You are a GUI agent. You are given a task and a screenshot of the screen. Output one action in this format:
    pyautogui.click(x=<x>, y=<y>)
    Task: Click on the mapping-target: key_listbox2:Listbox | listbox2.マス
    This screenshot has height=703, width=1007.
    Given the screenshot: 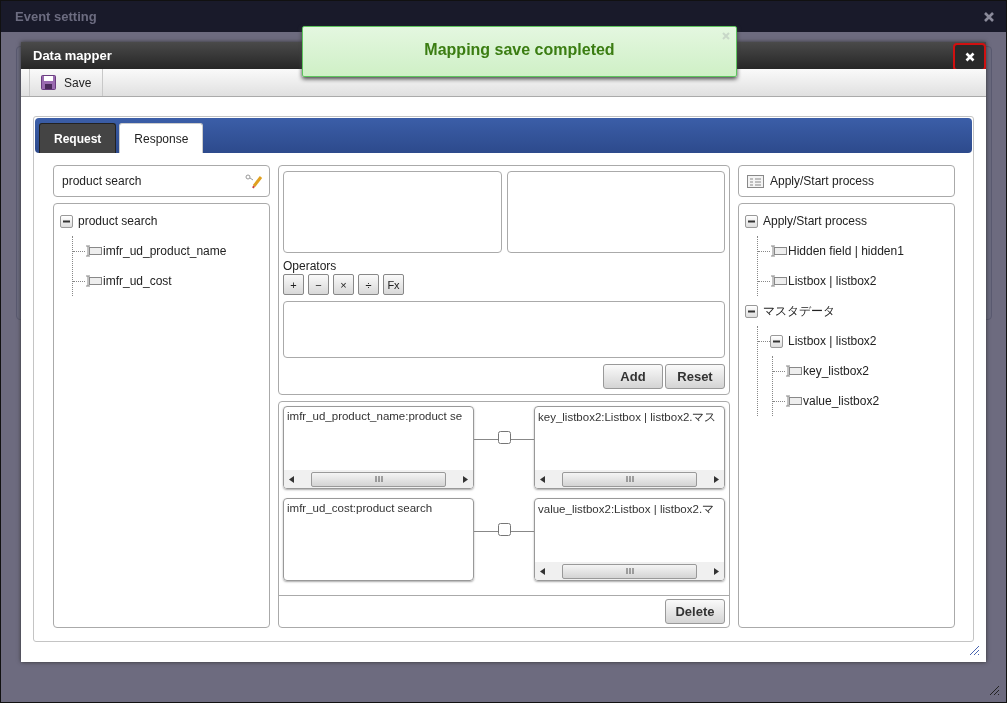 What is the action you would take?
    pyautogui.click(x=627, y=417)
    